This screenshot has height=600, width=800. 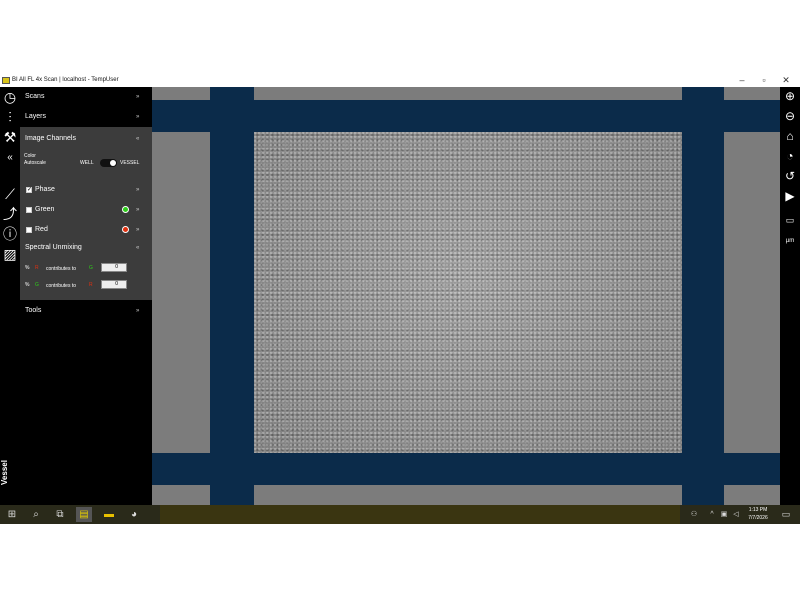 I want to click on micron-icon: µm, so click(x=790, y=241).